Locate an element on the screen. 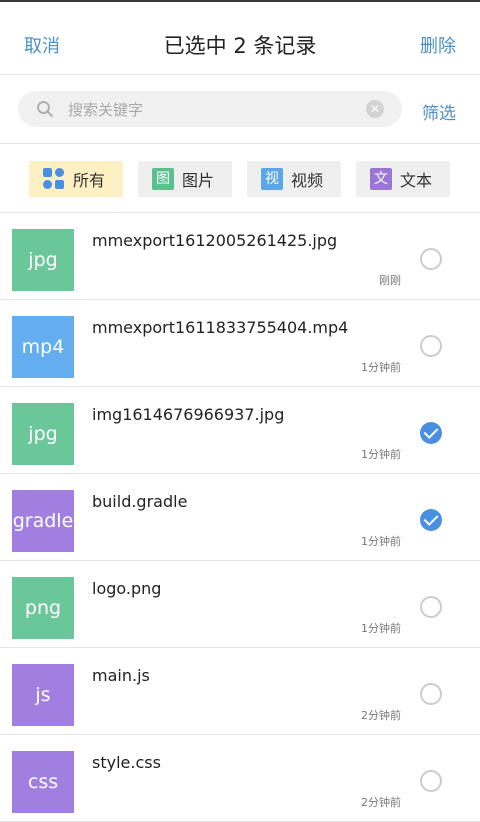 This screenshot has height=822, width=480. tab-images: 图 图片 is located at coordinates (185, 179).